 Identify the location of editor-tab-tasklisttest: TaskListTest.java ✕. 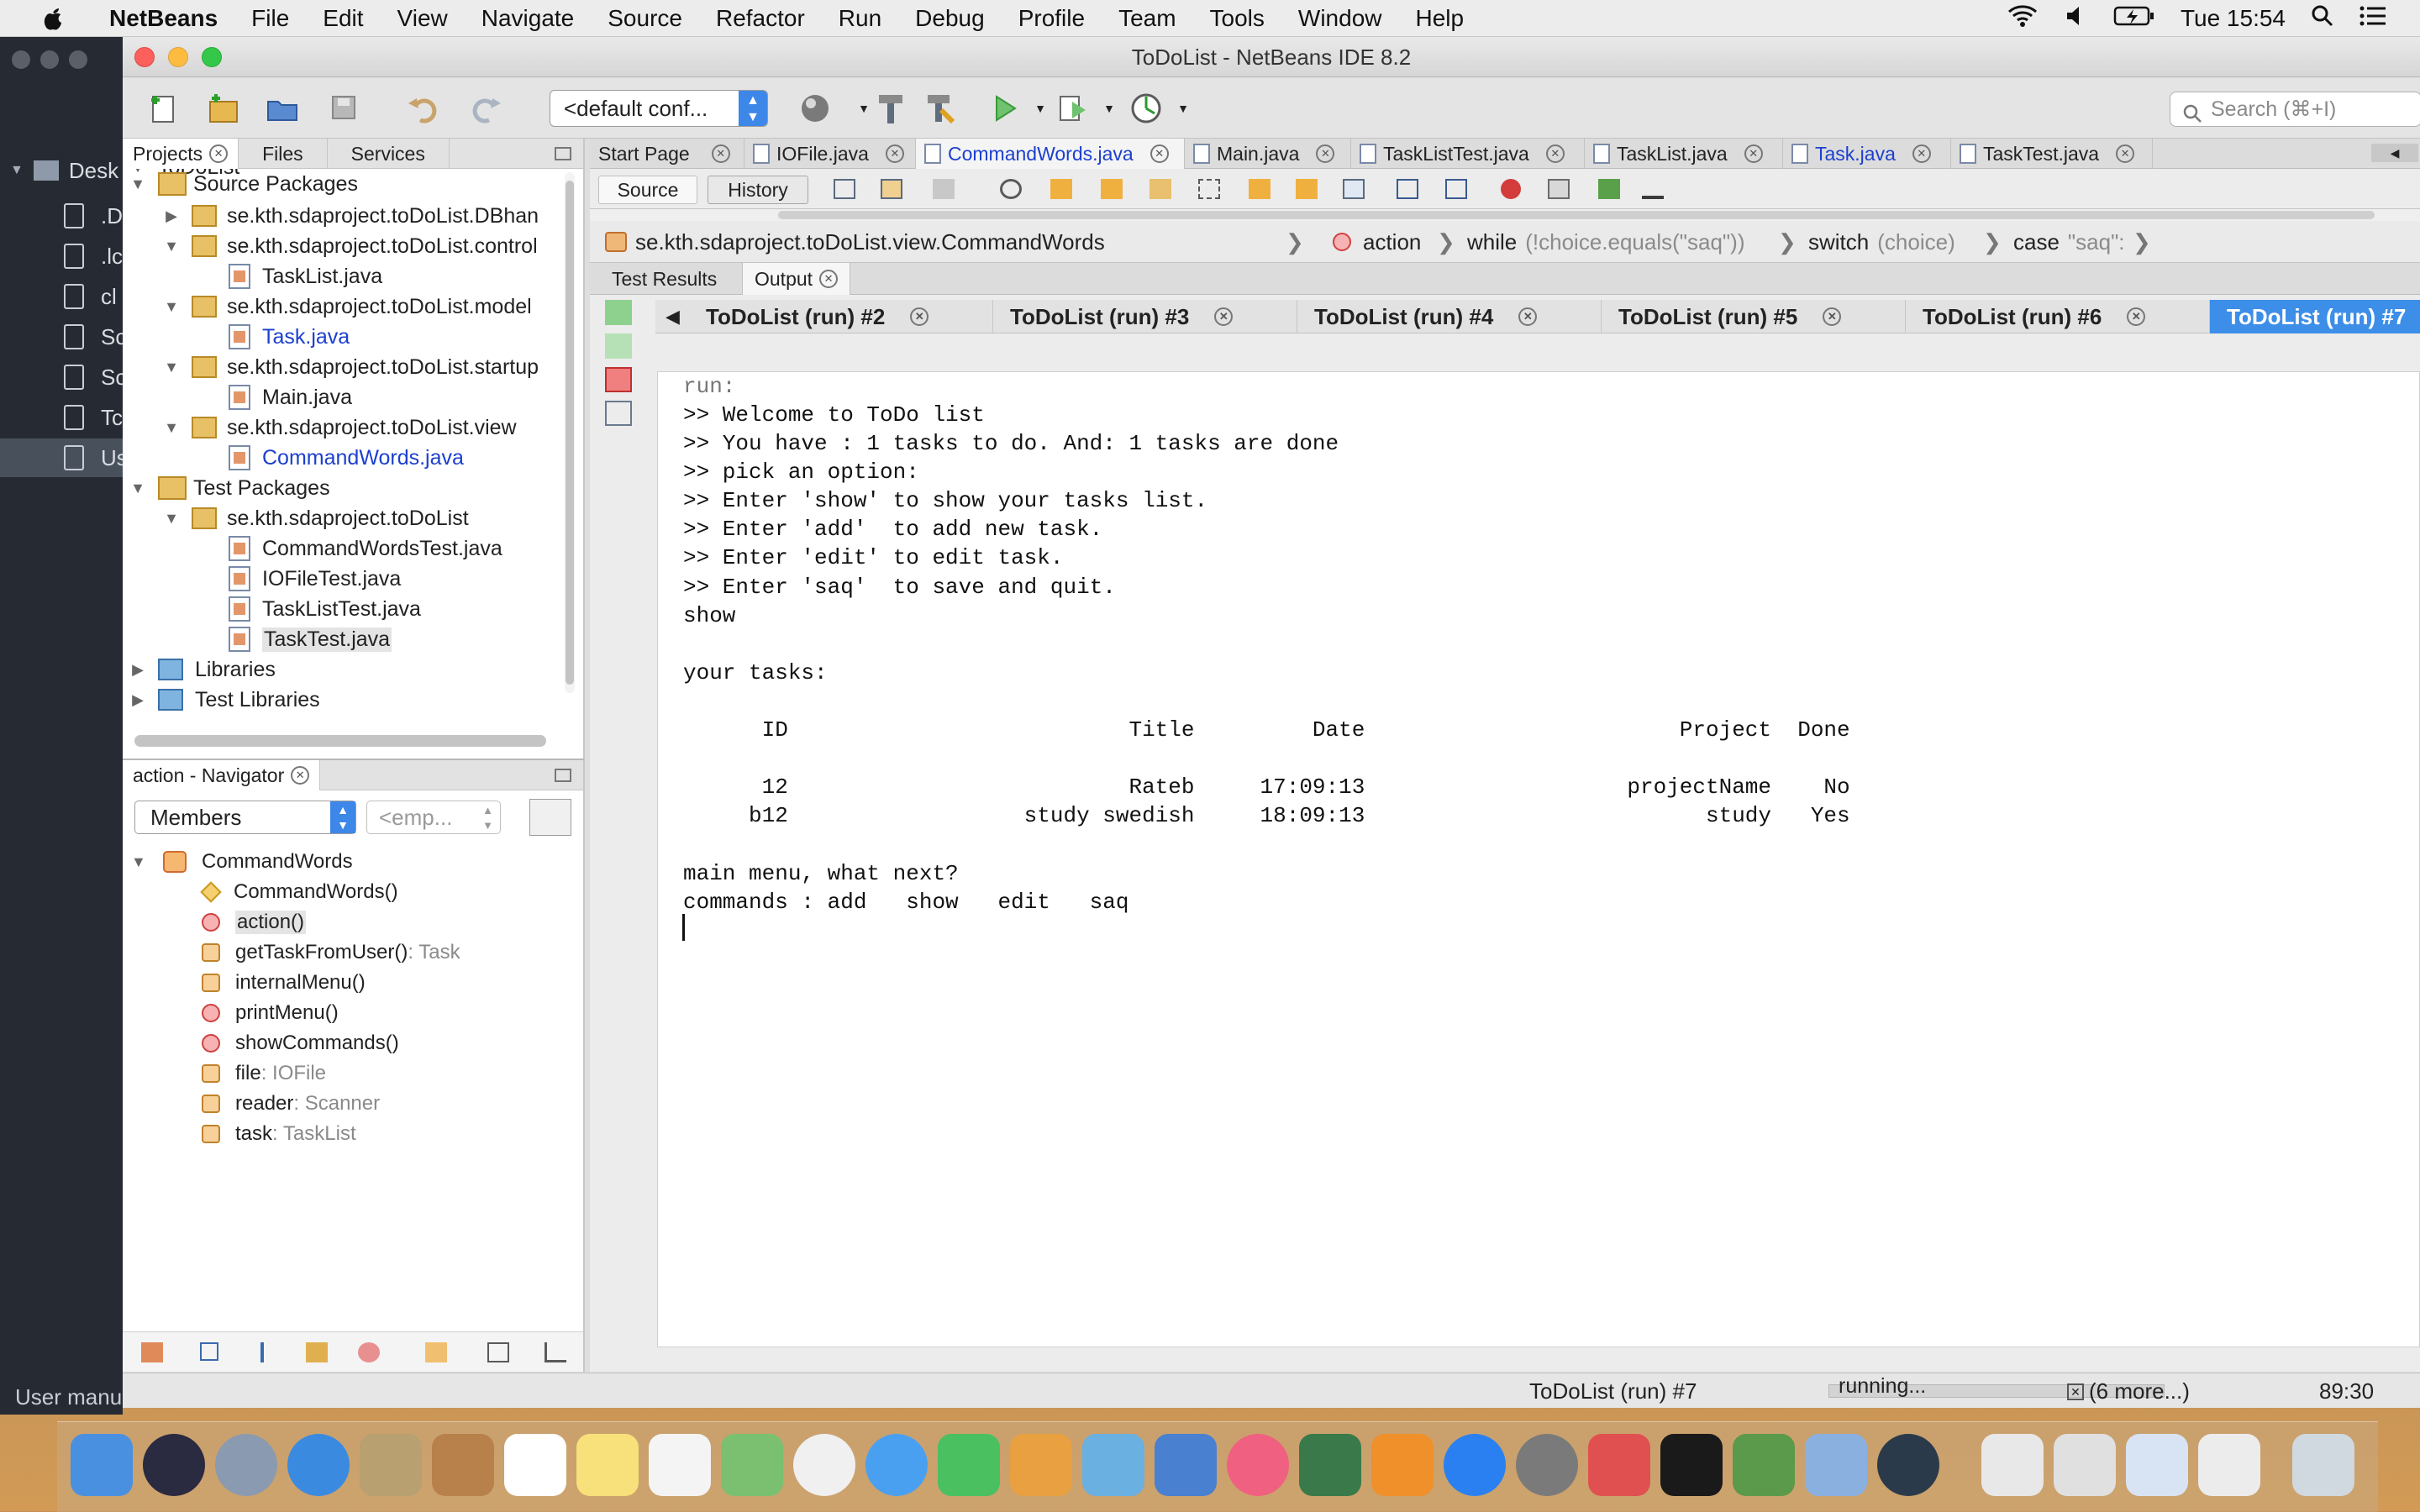
(1468, 154).